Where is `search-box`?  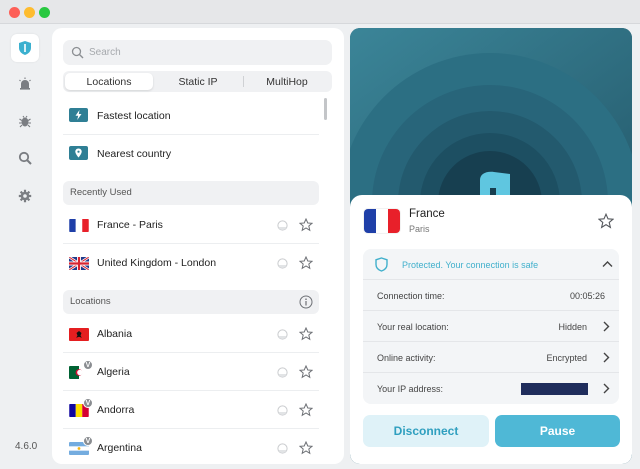 search-box is located at coordinates (197, 52).